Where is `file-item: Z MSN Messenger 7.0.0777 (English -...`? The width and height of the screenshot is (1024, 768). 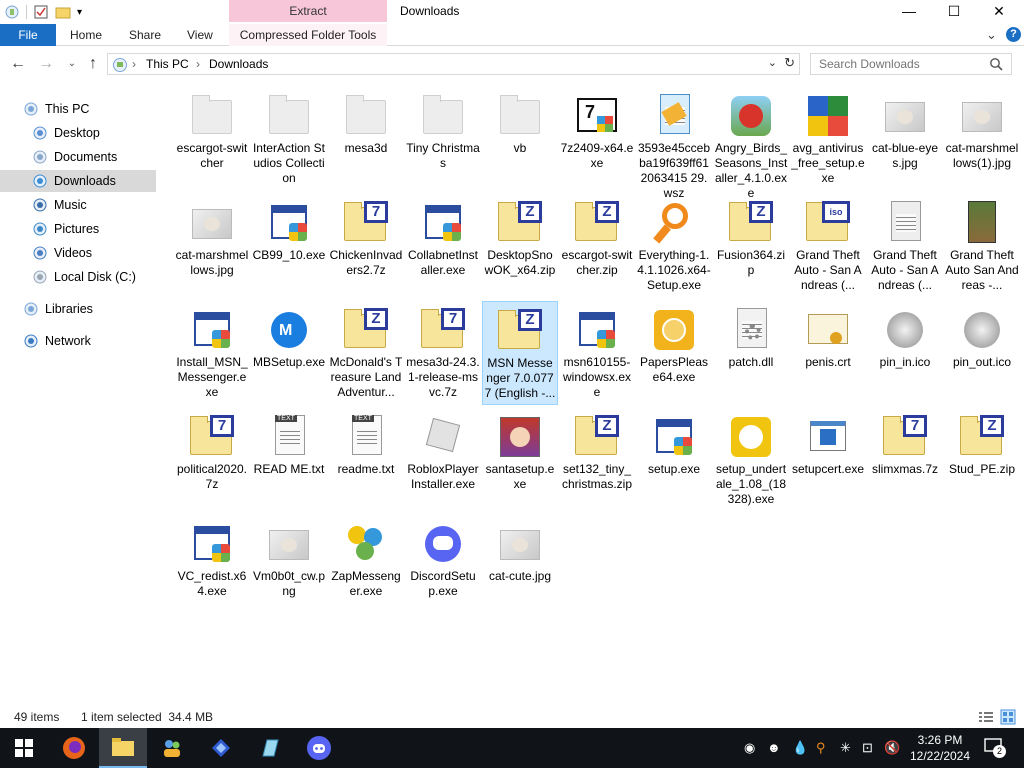 file-item: Z MSN Messenger 7.0.0777 (English -... is located at coordinates (520, 353).